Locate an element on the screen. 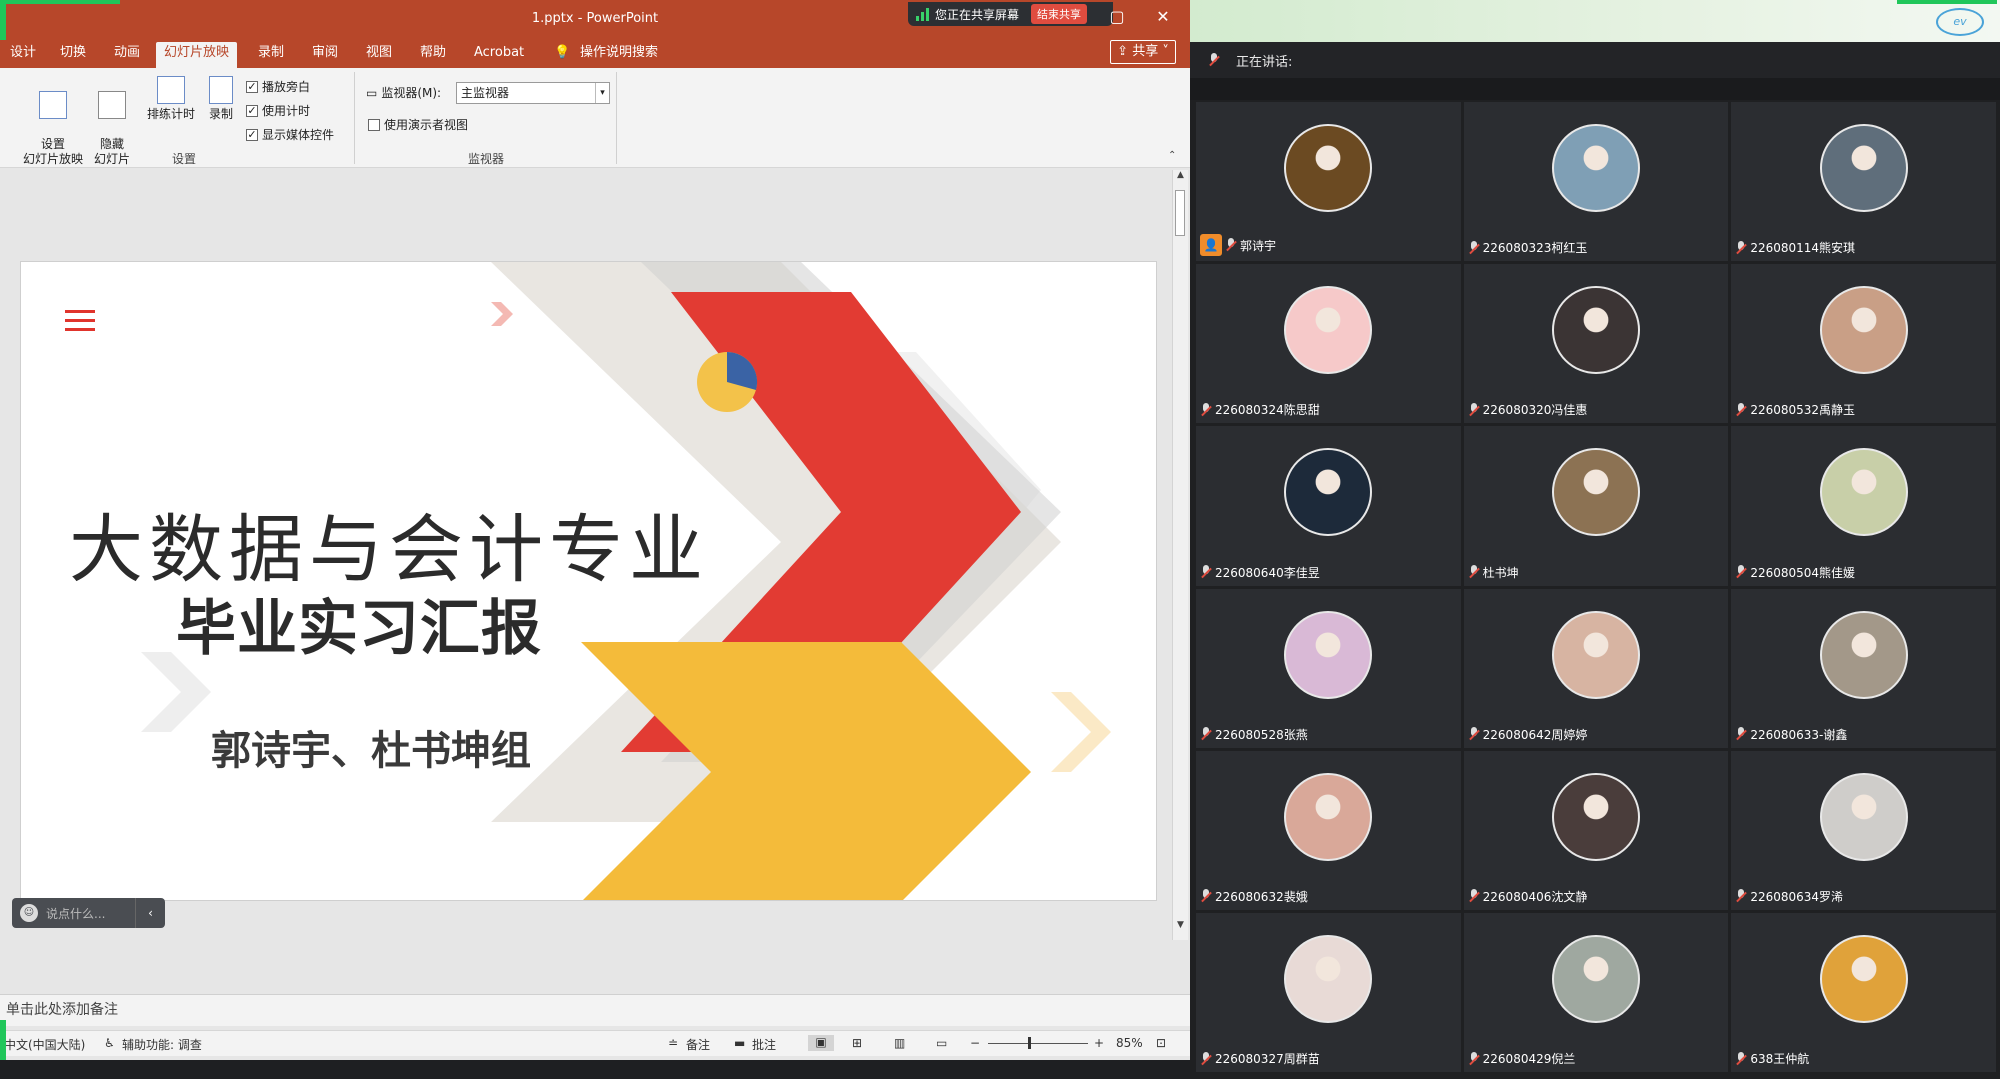 This screenshot has height=1079, width=2000. accessibility-status: 辅助功能: 调查 is located at coordinates (162, 1044).